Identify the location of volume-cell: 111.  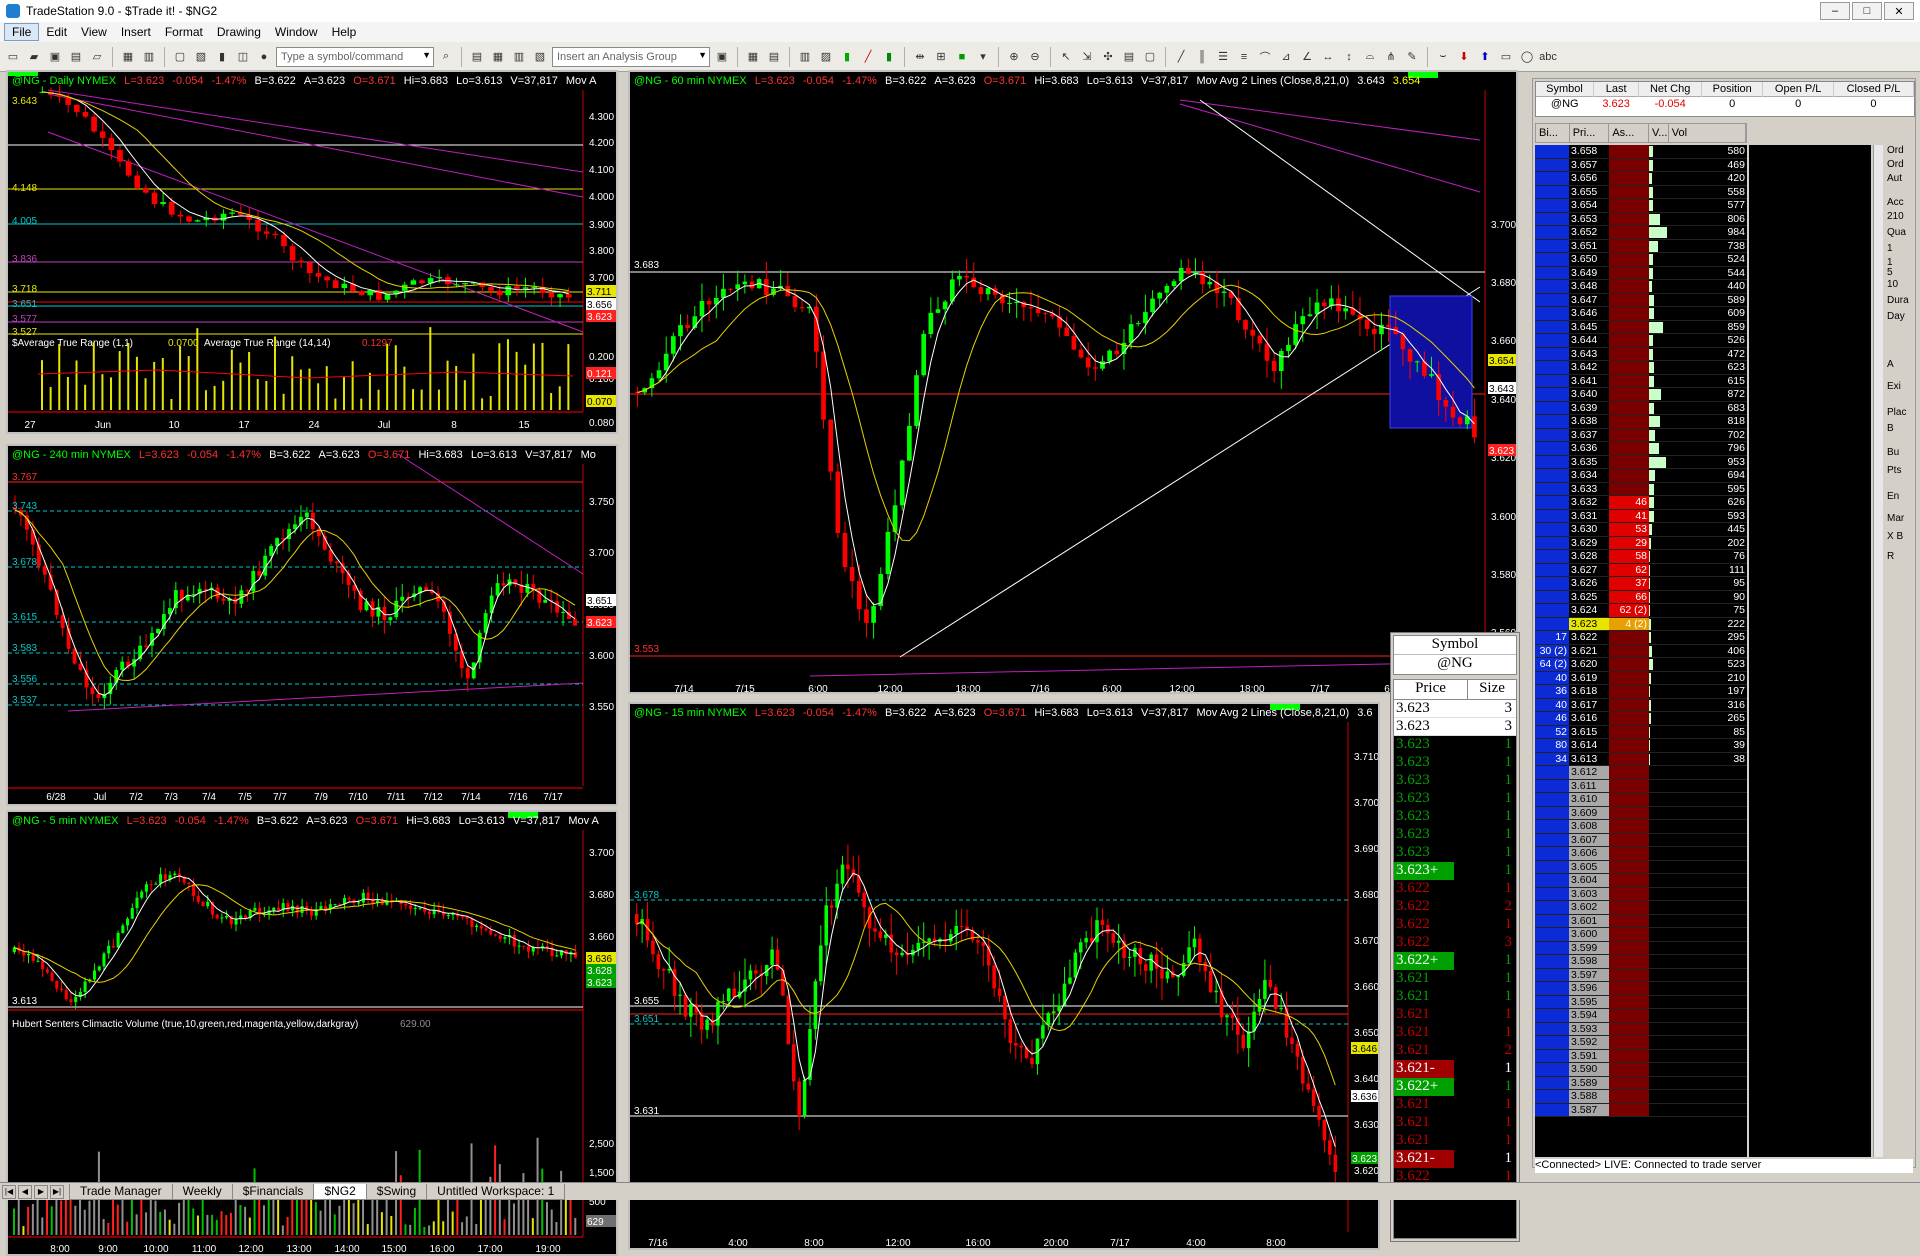
(1708, 571).